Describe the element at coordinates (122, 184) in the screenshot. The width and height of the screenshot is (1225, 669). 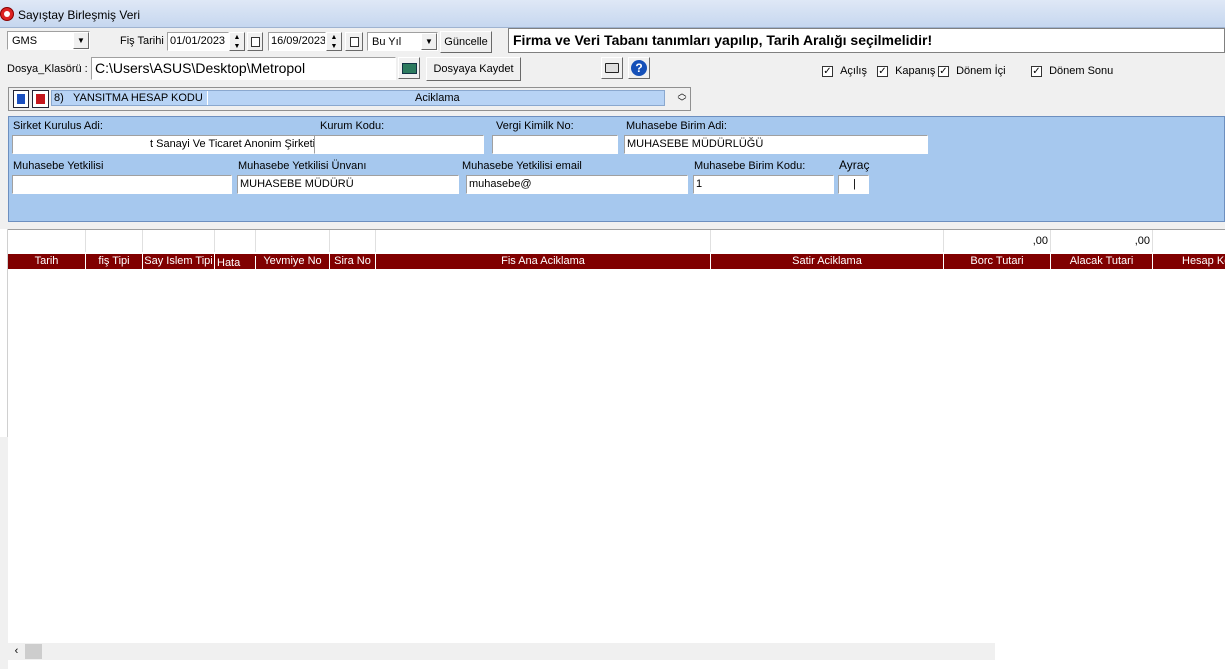
I see `yetkili-input` at that location.